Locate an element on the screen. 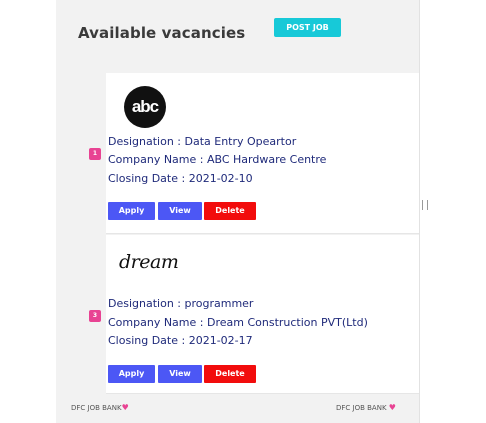 Image resolution: width=486 pixels, height=423 pixels. footer-right: DFC JOB BANK ♥ is located at coordinates (366, 407).